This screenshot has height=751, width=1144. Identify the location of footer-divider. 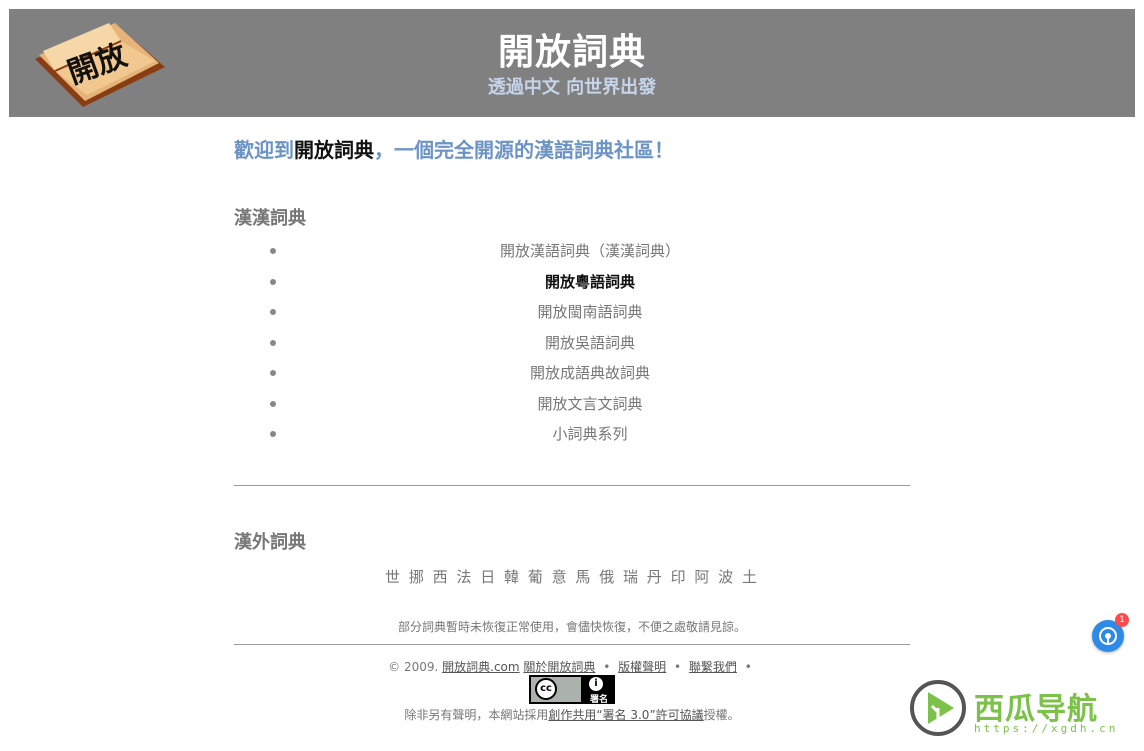
(572, 644).